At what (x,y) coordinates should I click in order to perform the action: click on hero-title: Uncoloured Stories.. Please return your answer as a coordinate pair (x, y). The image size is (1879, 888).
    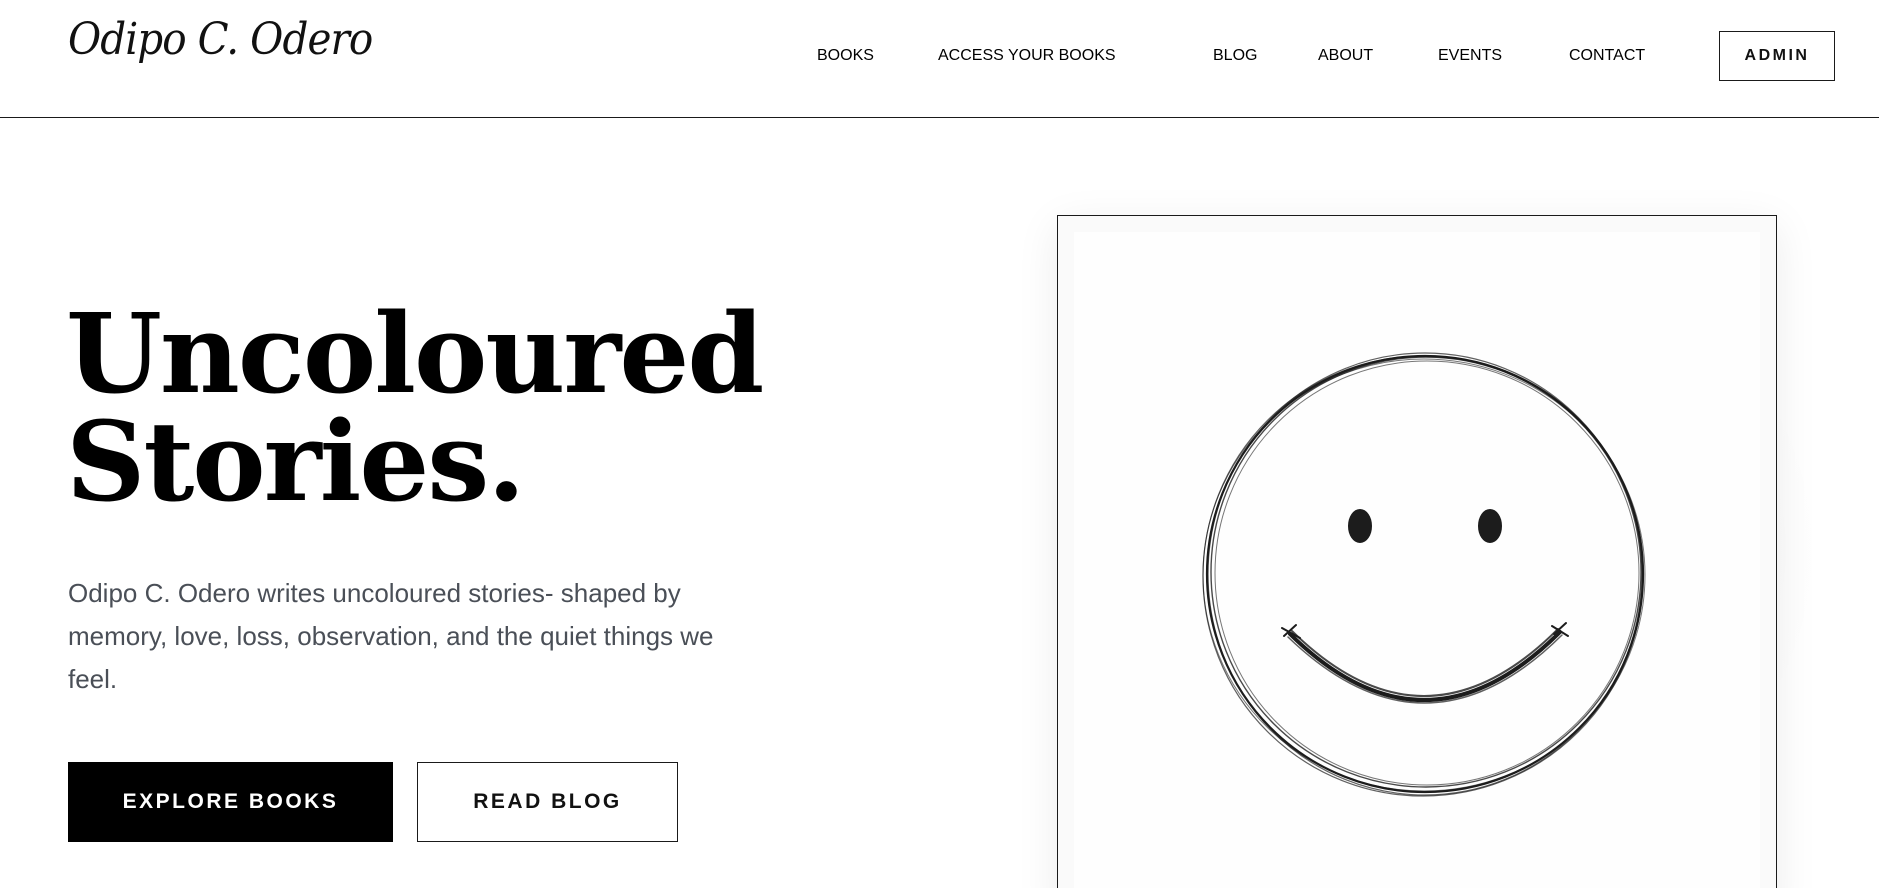
    Looking at the image, I should click on (426, 407).